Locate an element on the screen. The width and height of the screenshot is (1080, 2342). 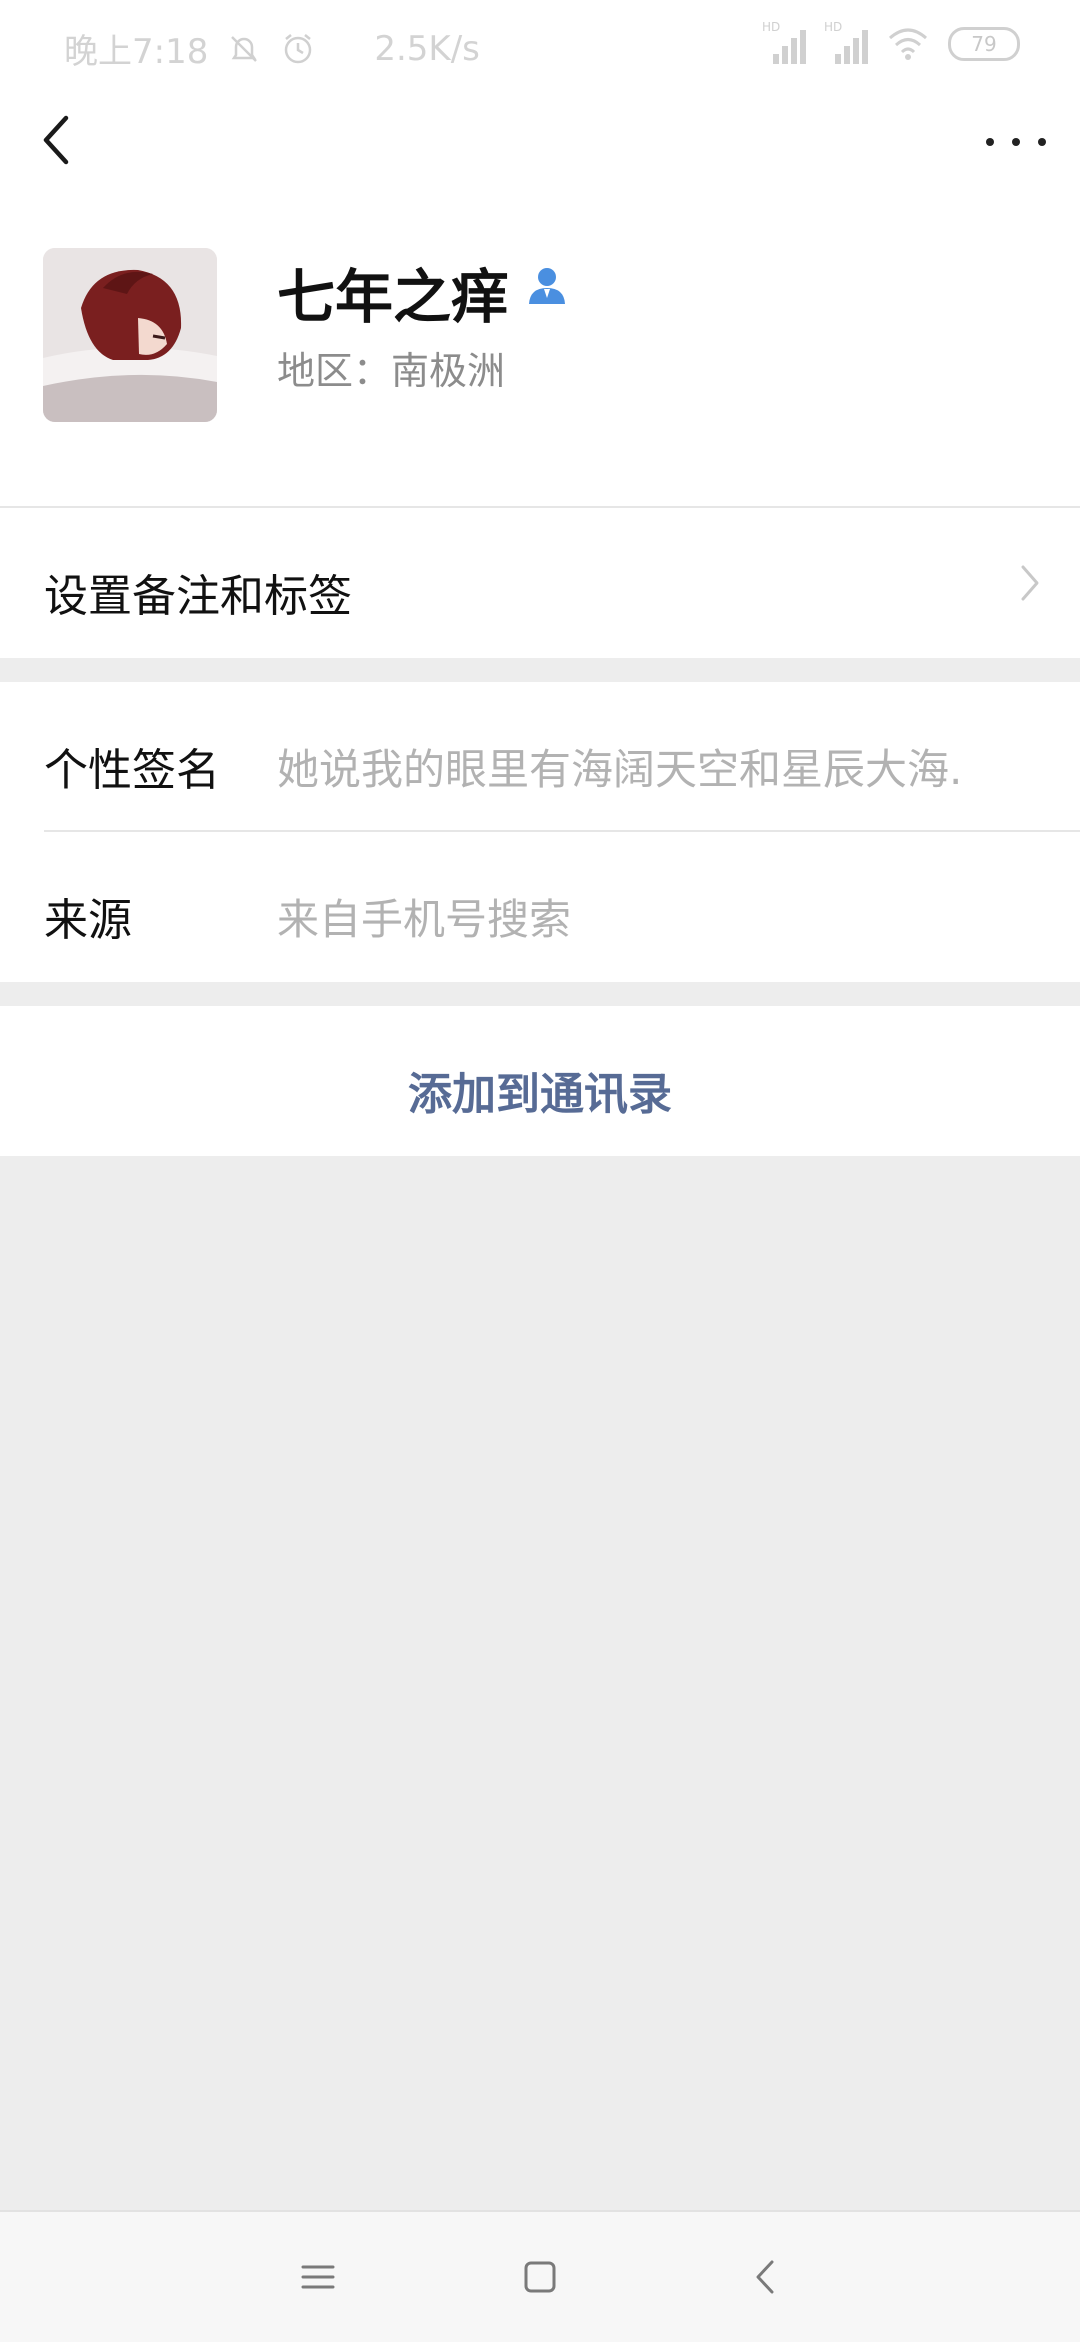
mute-bell-icon is located at coordinates (244, 48).